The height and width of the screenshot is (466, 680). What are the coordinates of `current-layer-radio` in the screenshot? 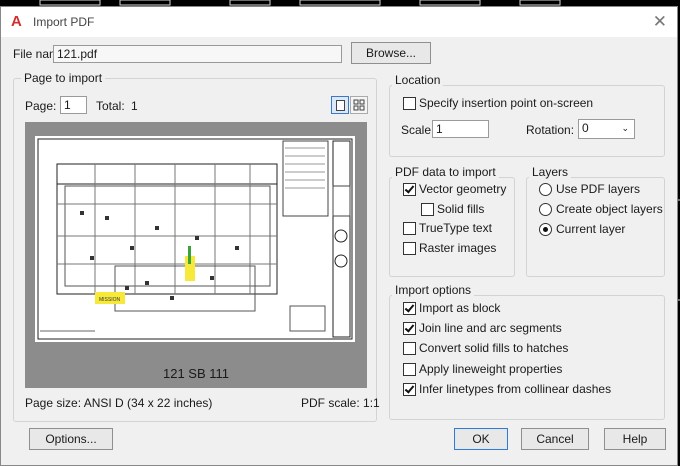 It's located at (545, 229).